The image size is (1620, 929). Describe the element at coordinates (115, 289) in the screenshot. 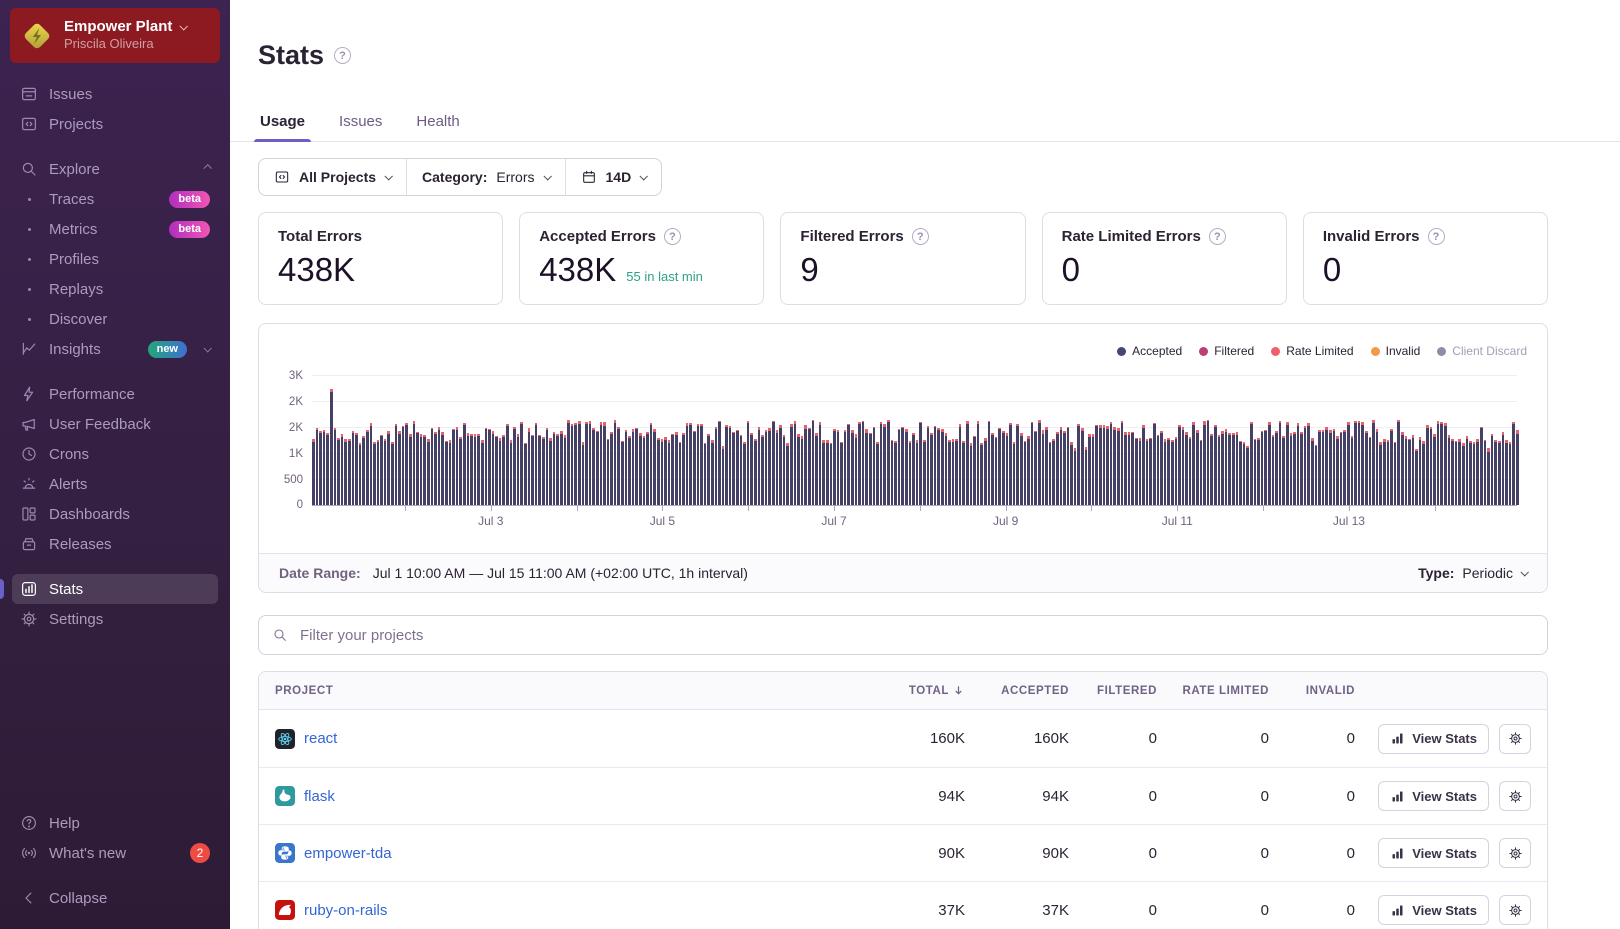

I see `sidebar-item-replays: Replays` at that location.